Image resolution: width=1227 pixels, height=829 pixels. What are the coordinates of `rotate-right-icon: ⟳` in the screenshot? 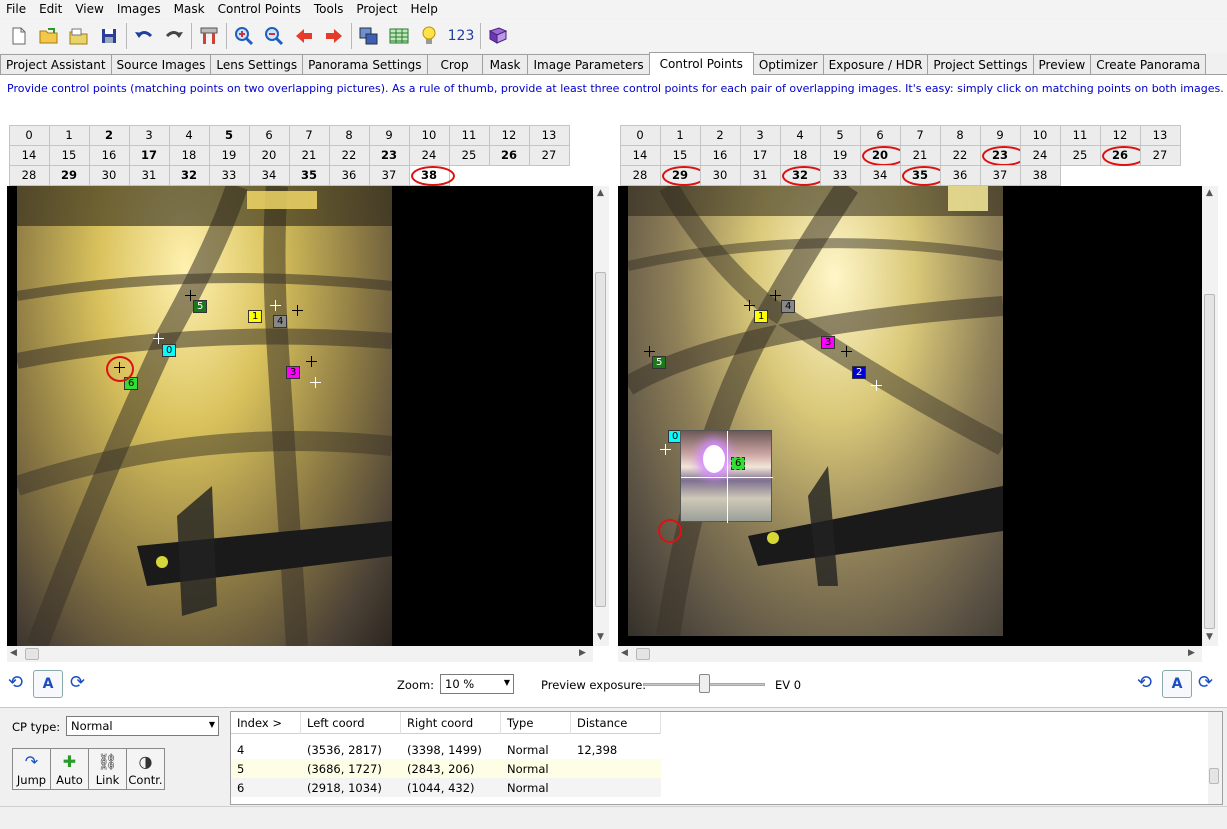 It's located at (77, 682).